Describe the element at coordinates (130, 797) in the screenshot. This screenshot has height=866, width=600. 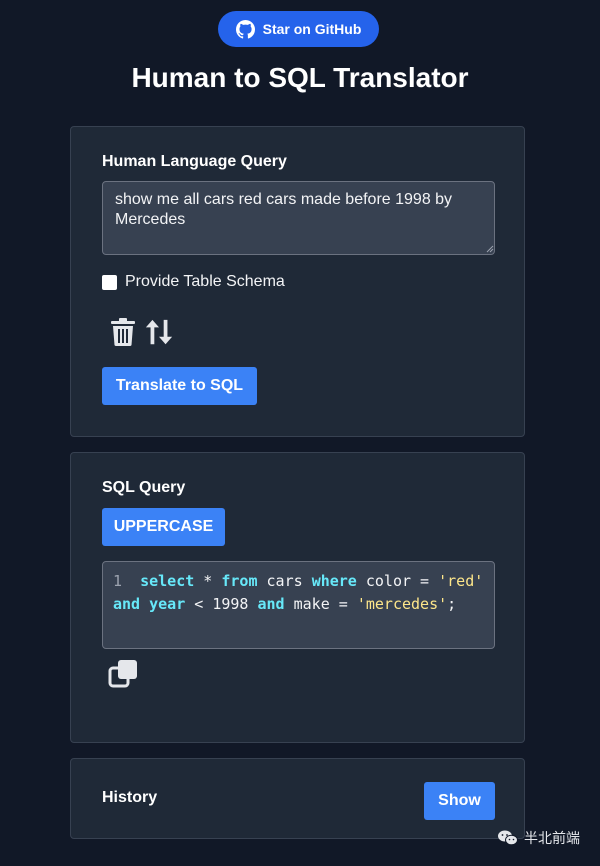
I see `history-label: History` at that location.